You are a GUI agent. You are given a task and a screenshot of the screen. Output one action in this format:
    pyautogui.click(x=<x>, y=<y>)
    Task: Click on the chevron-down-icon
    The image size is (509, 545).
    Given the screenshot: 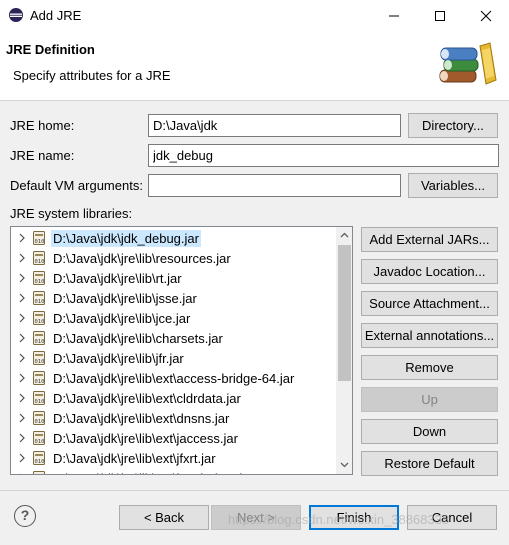 What is the action you would take?
    pyautogui.click(x=344, y=465)
    